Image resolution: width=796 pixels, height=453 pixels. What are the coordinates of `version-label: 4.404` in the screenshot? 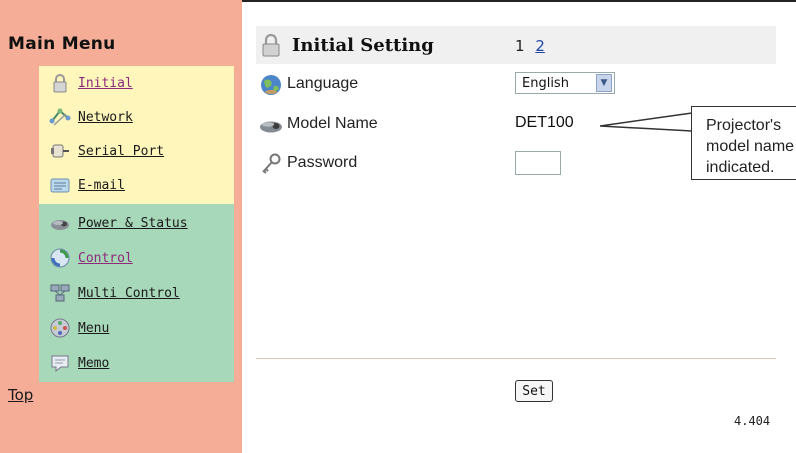 It's located at (752, 421).